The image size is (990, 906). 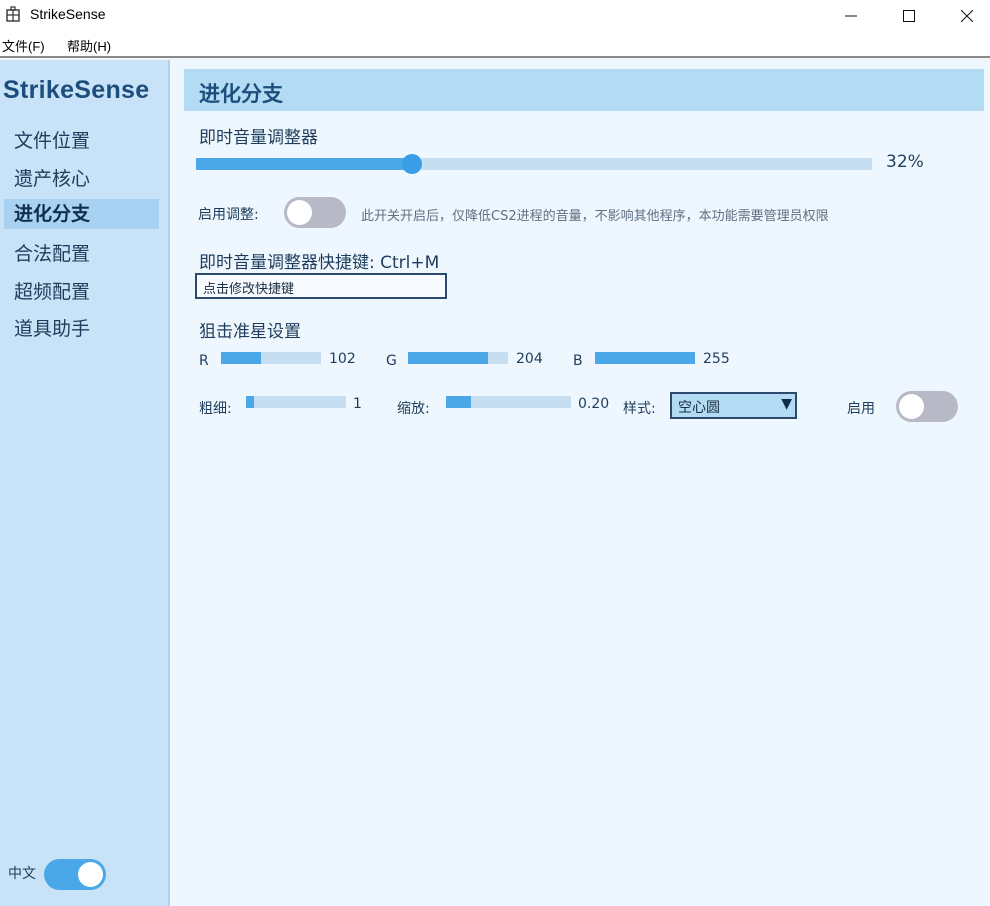 I want to click on chevron-down-icon: ▼, so click(x=786, y=404).